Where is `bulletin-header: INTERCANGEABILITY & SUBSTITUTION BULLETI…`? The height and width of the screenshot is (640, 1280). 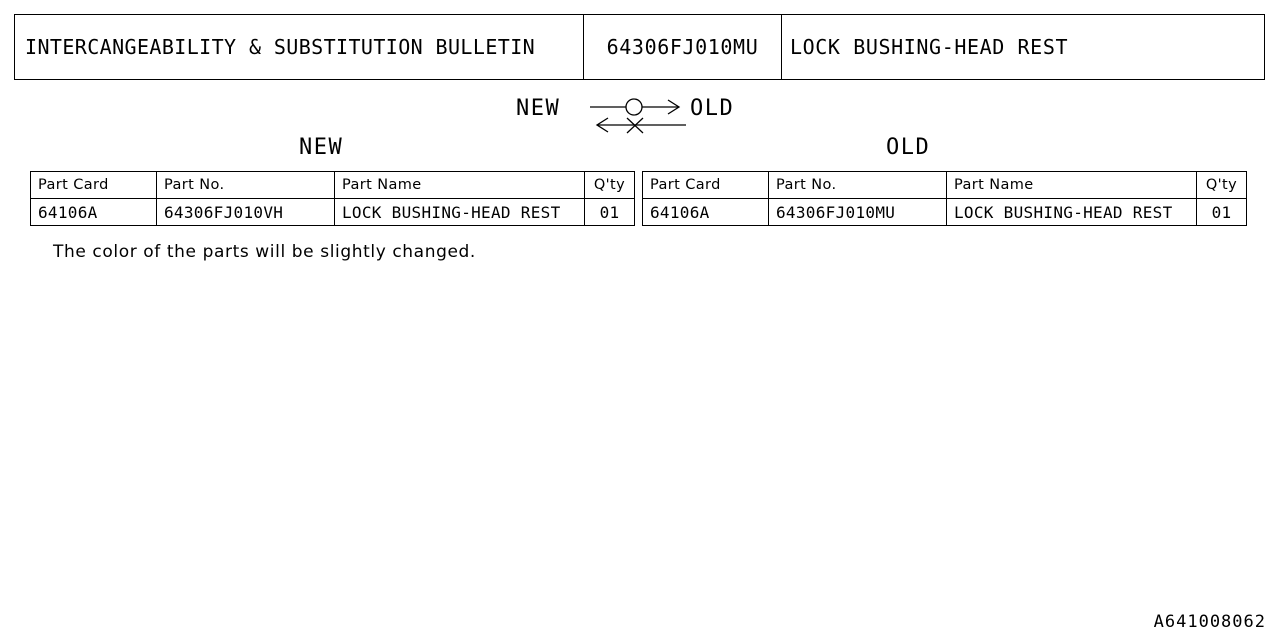
bulletin-header: INTERCANGEABILITY & SUBSTITUTION BULLETI… is located at coordinates (639, 47).